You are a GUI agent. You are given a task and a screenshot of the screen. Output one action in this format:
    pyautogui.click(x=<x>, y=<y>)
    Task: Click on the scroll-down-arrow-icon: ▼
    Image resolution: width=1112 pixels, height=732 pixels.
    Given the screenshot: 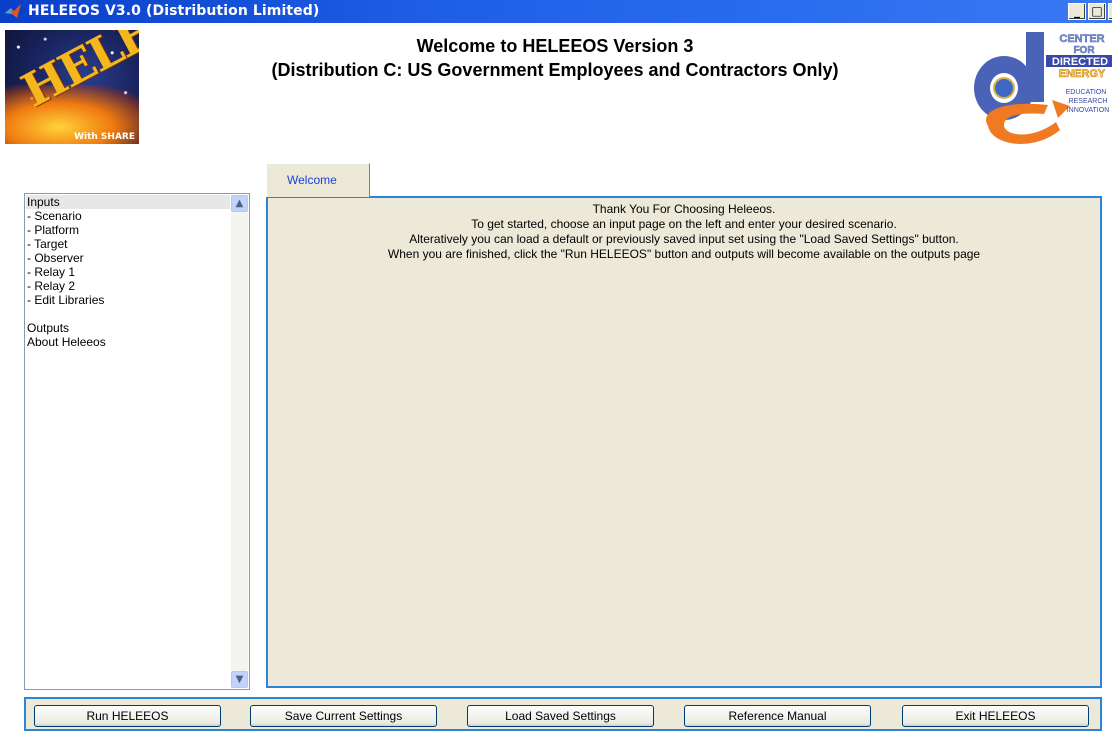 What is the action you would take?
    pyautogui.click(x=239, y=679)
    